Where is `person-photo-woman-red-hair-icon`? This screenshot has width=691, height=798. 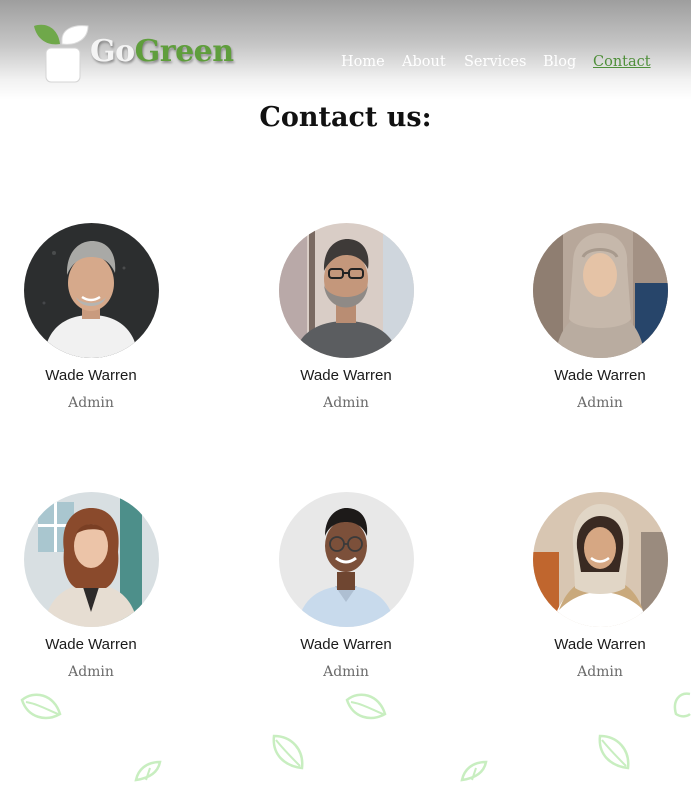
person-photo-woman-red-hair-icon is located at coordinates (91, 559).